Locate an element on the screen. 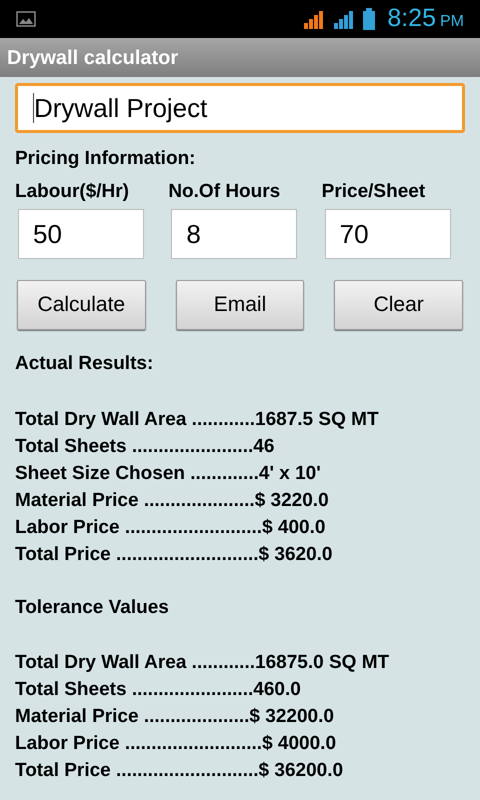 This screenshot has height=800, width=480. clock-time: 8:25 is located at coordinates (411, 18).